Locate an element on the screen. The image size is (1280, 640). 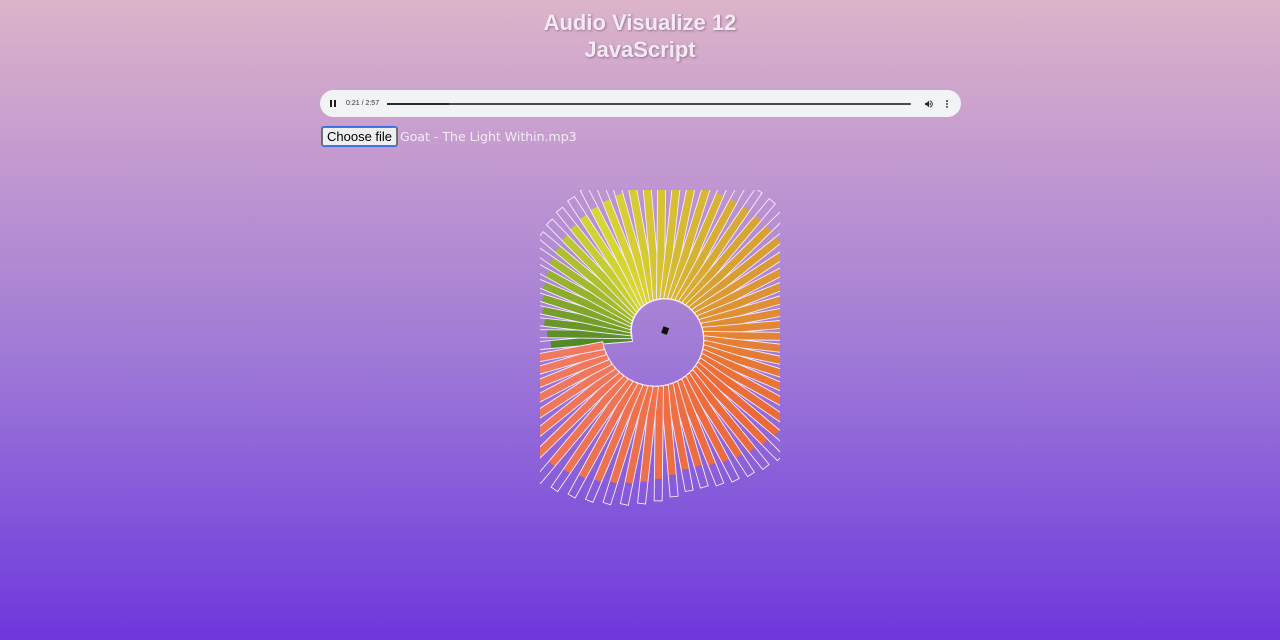
pause-icon is located at coordinates (333, 103).